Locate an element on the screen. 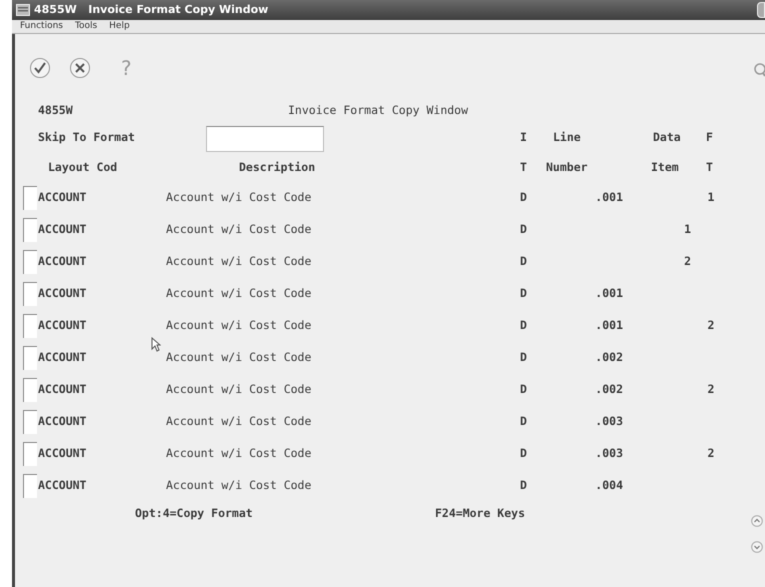 This screenshot has height=587, width=765. form-id: 4855W is located at coordinates (56, 111).